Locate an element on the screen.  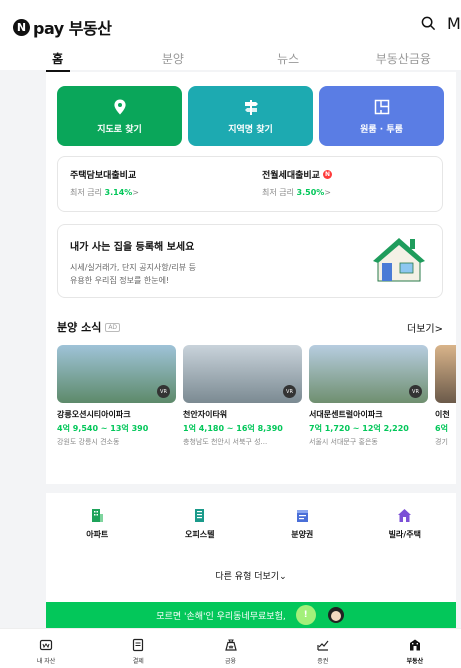
nav-finance: 금융 is located at coordinates (230, 648).